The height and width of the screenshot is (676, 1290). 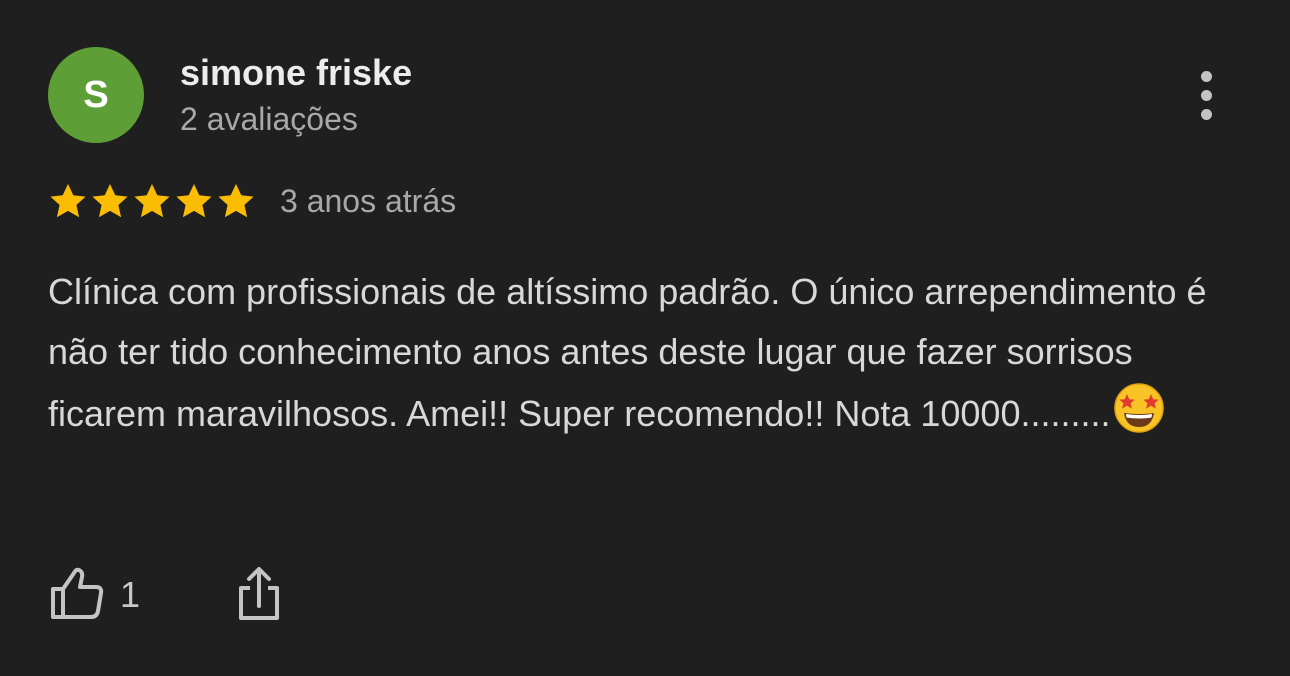 I want to click on more-options-button, so click(x=1206, y=95).